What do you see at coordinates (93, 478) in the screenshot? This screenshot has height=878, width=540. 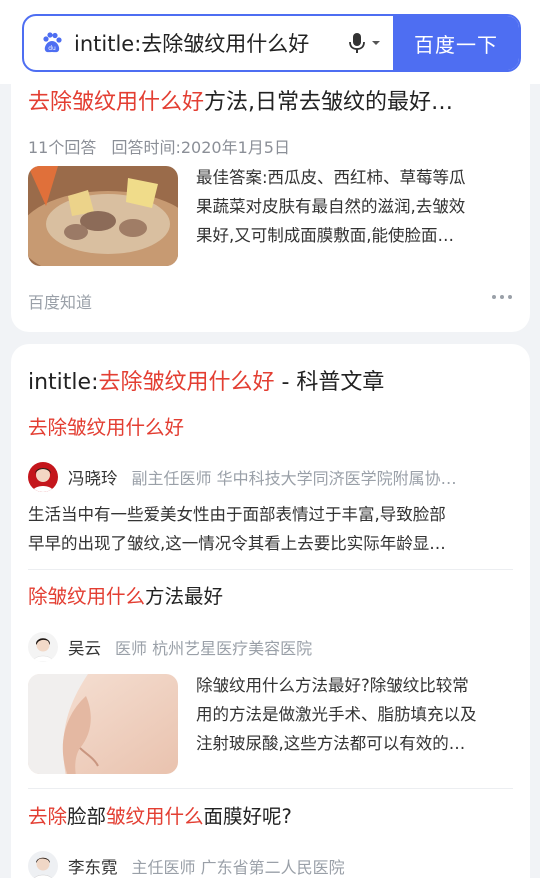 I see `author-name: 冯晓玲` at bounding box center [93, 478].